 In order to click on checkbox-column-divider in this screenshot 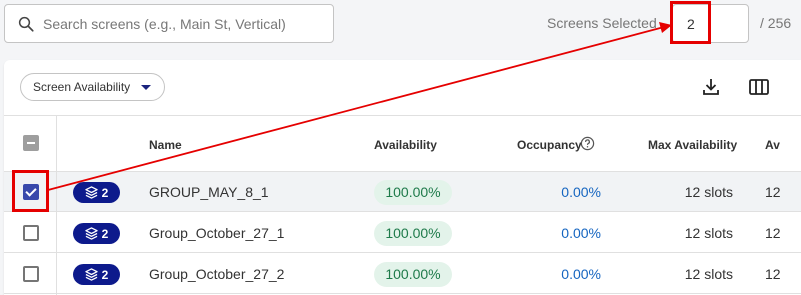, I will do `click(56, 205)`.